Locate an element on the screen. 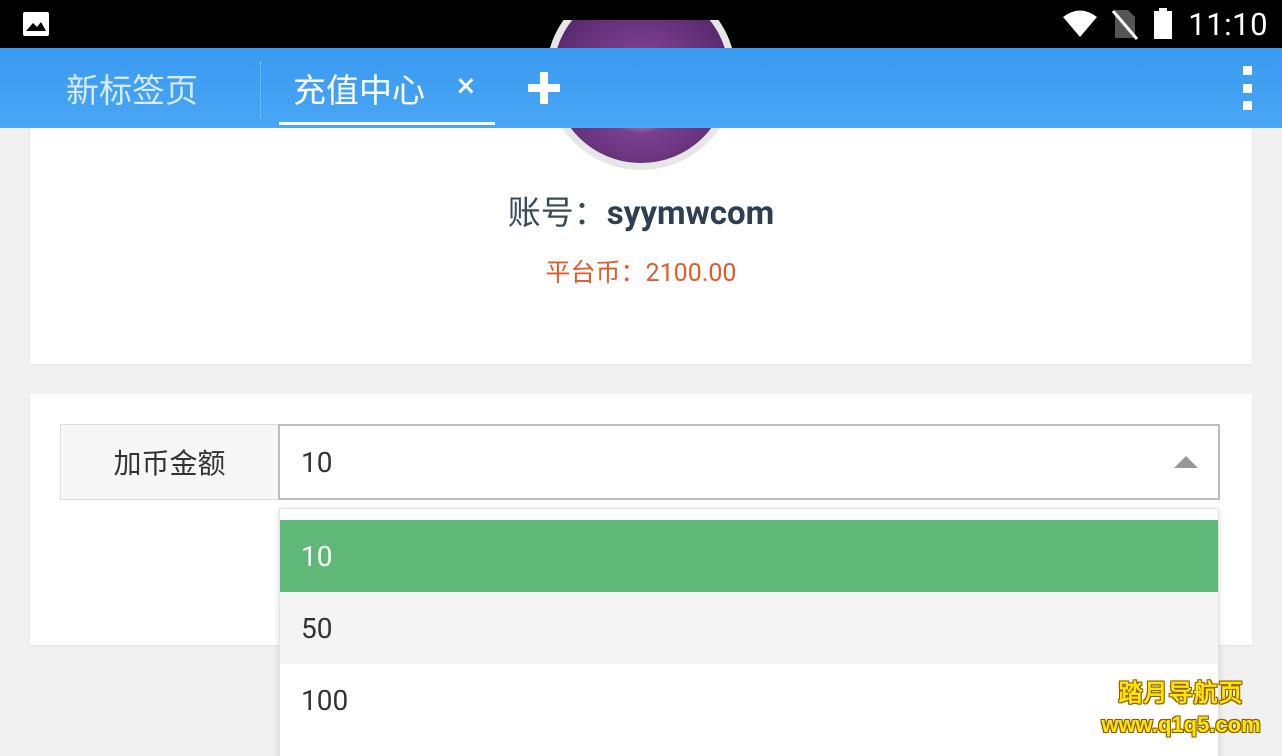 The width and height of the screenshot is (1282, 756). account-label: 账号： is located at coordinates (557, 213).